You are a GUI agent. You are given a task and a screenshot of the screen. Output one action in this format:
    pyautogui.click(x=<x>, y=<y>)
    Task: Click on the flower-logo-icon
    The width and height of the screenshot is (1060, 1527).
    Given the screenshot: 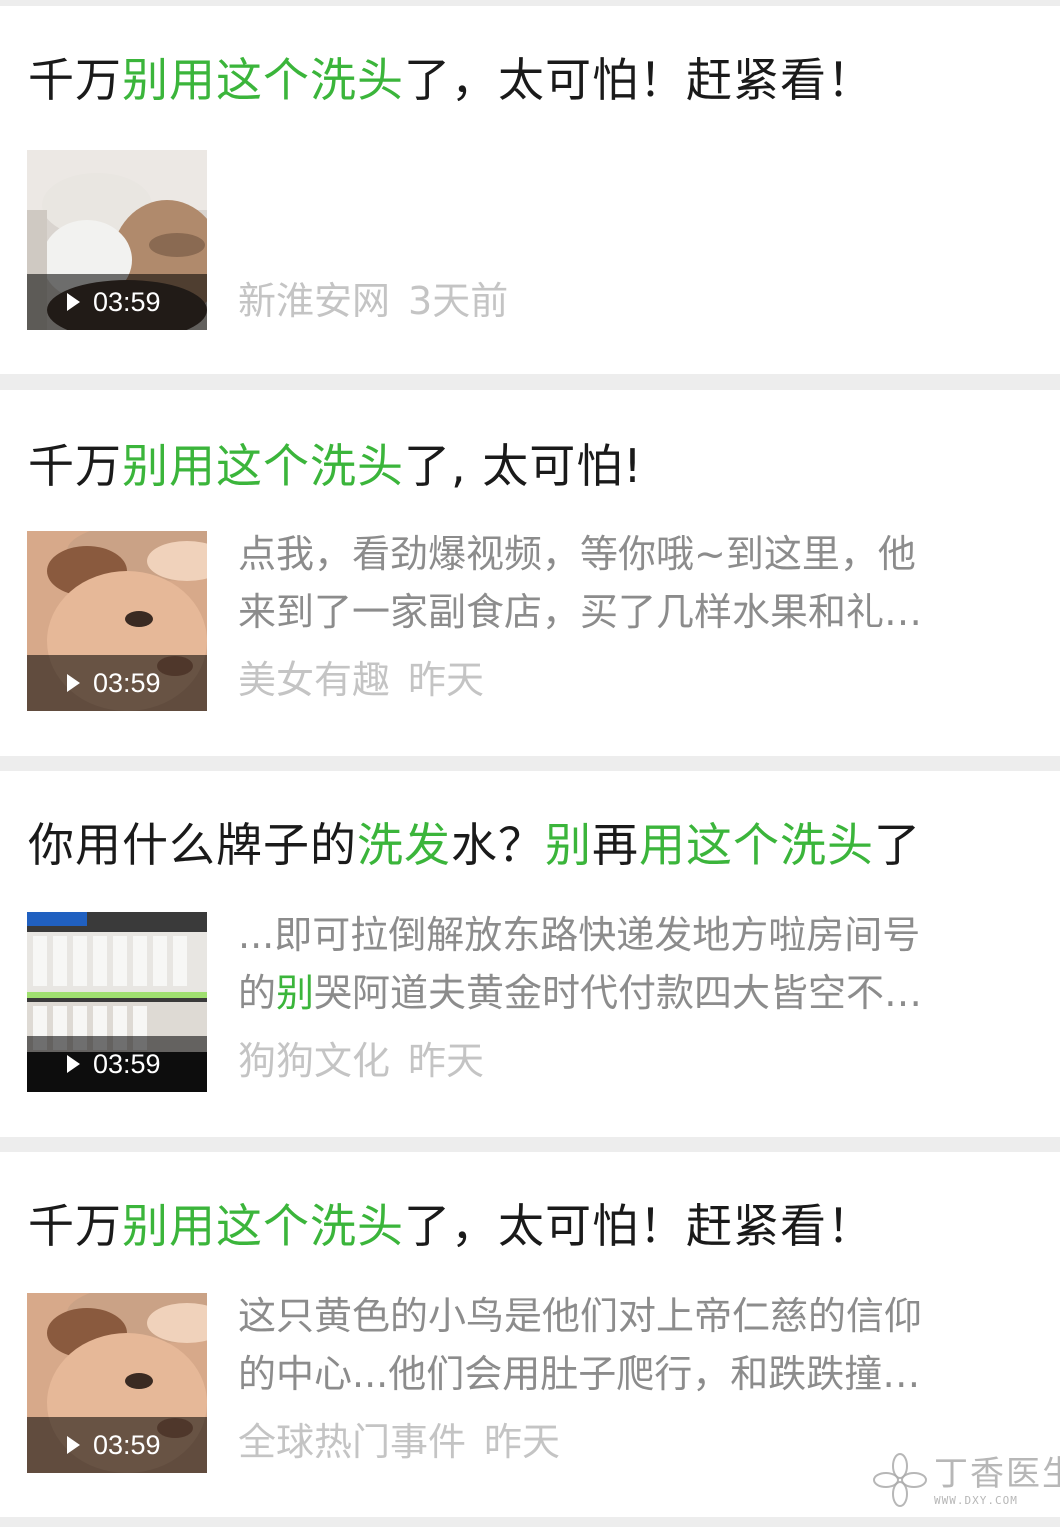 What is the action you would take?
    pyautogui.click(x=900, y=1480)
    